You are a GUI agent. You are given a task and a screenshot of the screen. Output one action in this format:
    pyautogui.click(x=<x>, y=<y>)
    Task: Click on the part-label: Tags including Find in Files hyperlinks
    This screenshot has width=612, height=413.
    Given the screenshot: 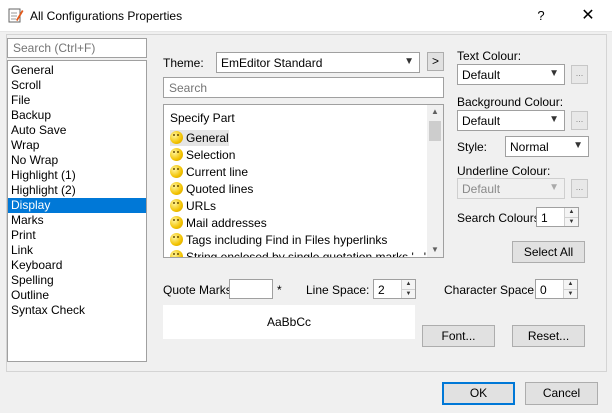 What is the action you would take?
    pyautogui.click(x=287, y=240)
    